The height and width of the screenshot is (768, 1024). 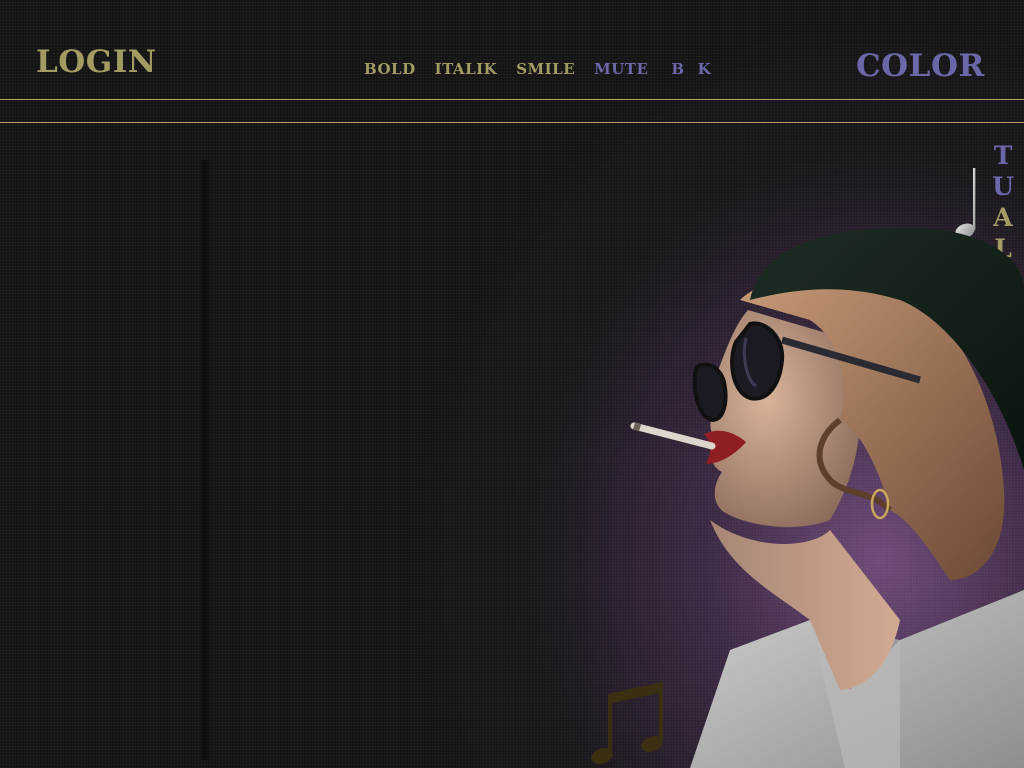 I want to click on format-toolbar: BOLD ITALIK SMILE MUTE B K, so click(x=537, y=70).